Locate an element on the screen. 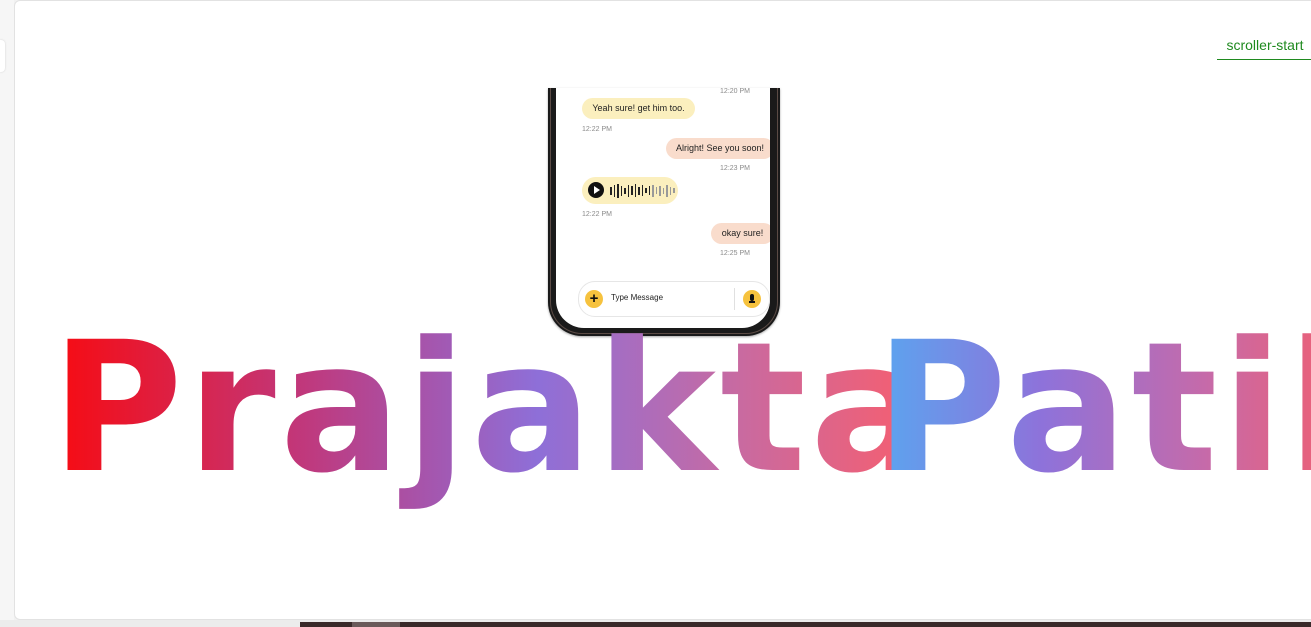 This screenshot has height=627, width=1311. message-timestamp: 12:23 PM is located at coordinates (735, 168).